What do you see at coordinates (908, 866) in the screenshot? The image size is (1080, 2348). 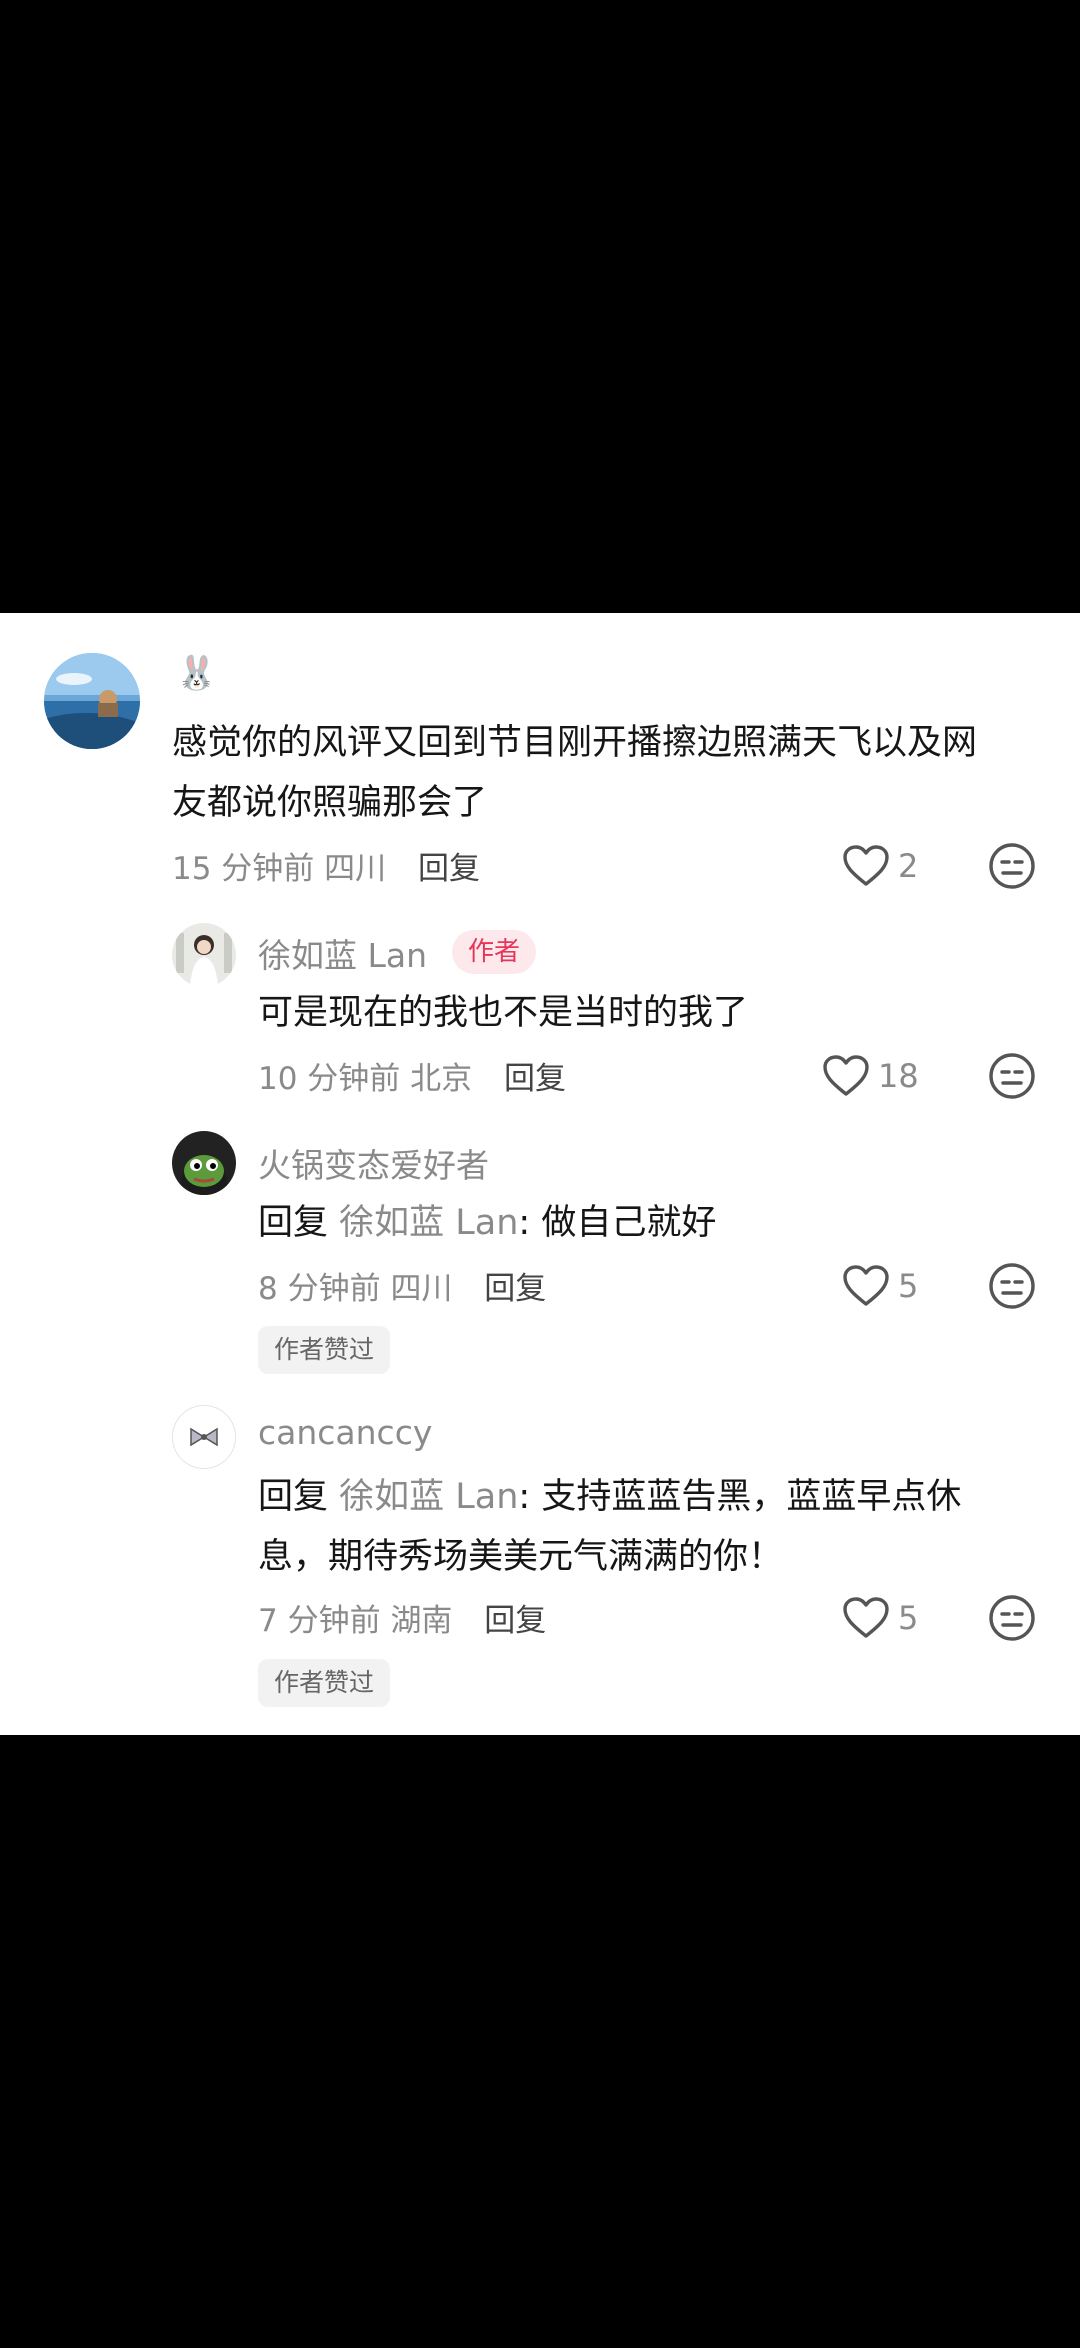 I see `like-count: 2` at bounding box center [908, 866].